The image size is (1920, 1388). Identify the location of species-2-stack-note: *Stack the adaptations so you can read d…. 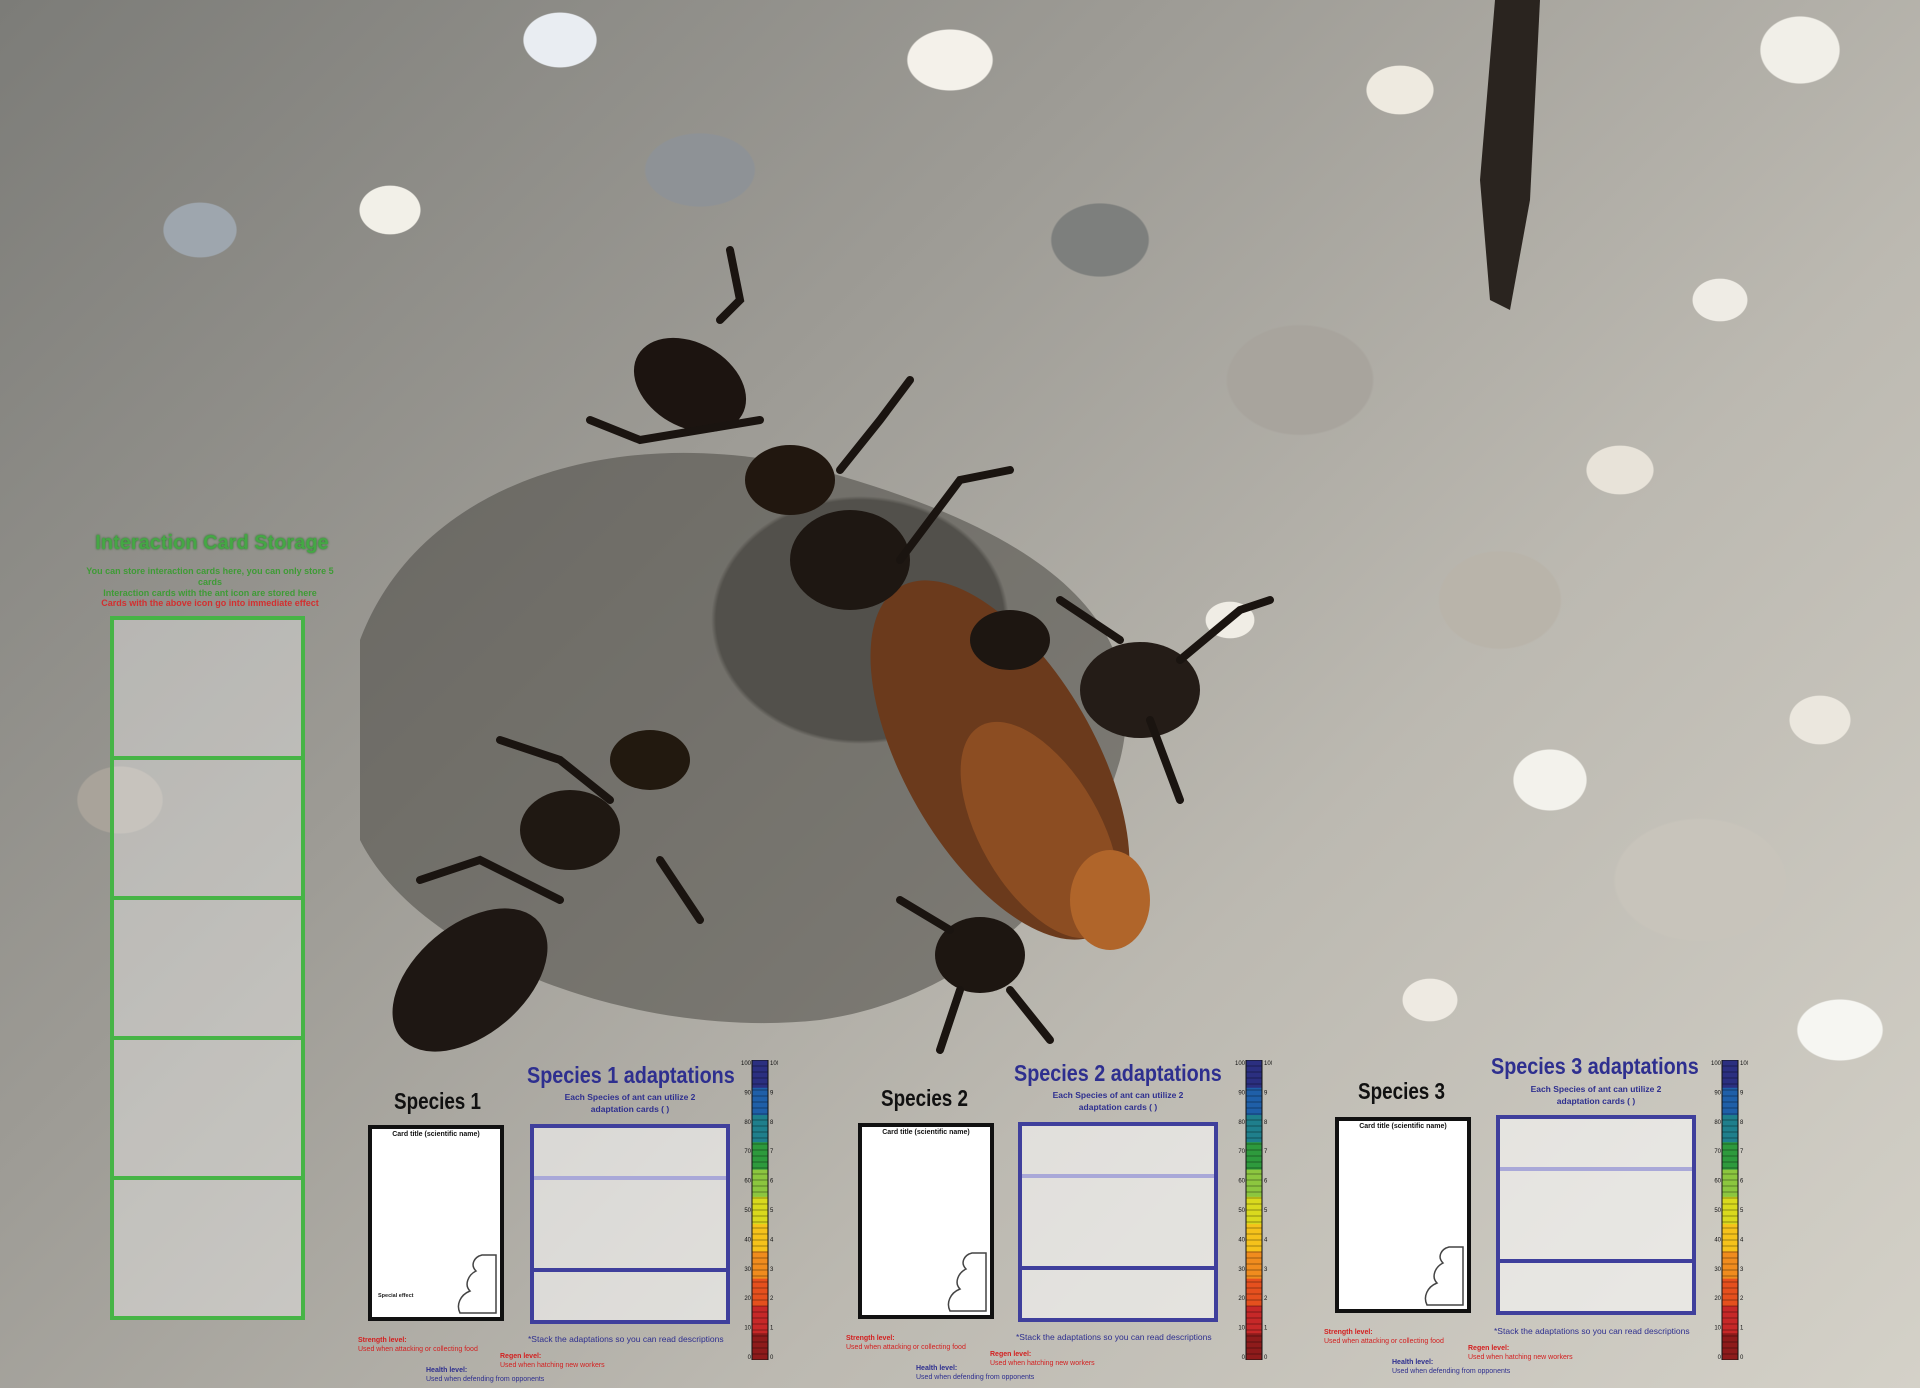
(1114, 1337).